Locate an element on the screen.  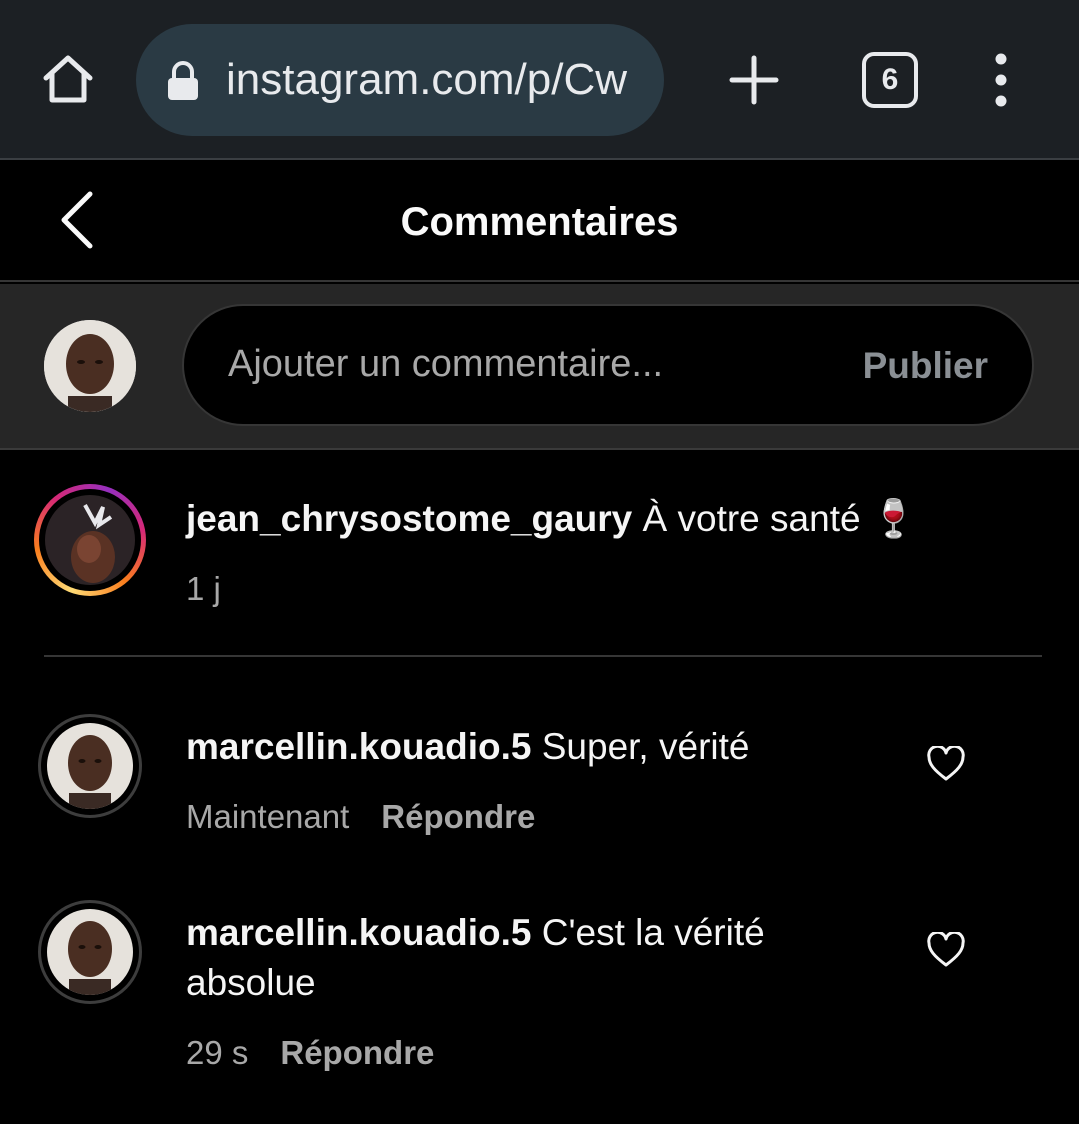
comment-body: Super, vérité is located at coordinates (645, 746).